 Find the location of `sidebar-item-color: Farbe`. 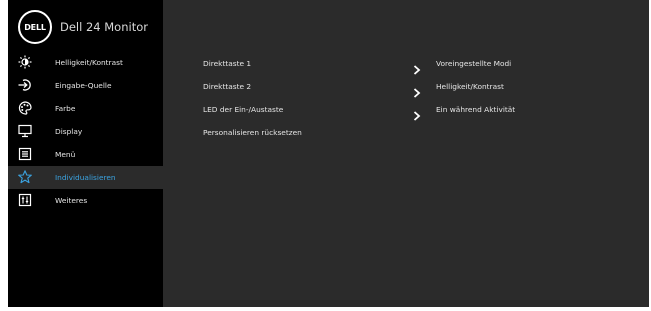

sidebar-item-color: Farbe is located at coordinates (85, 108).